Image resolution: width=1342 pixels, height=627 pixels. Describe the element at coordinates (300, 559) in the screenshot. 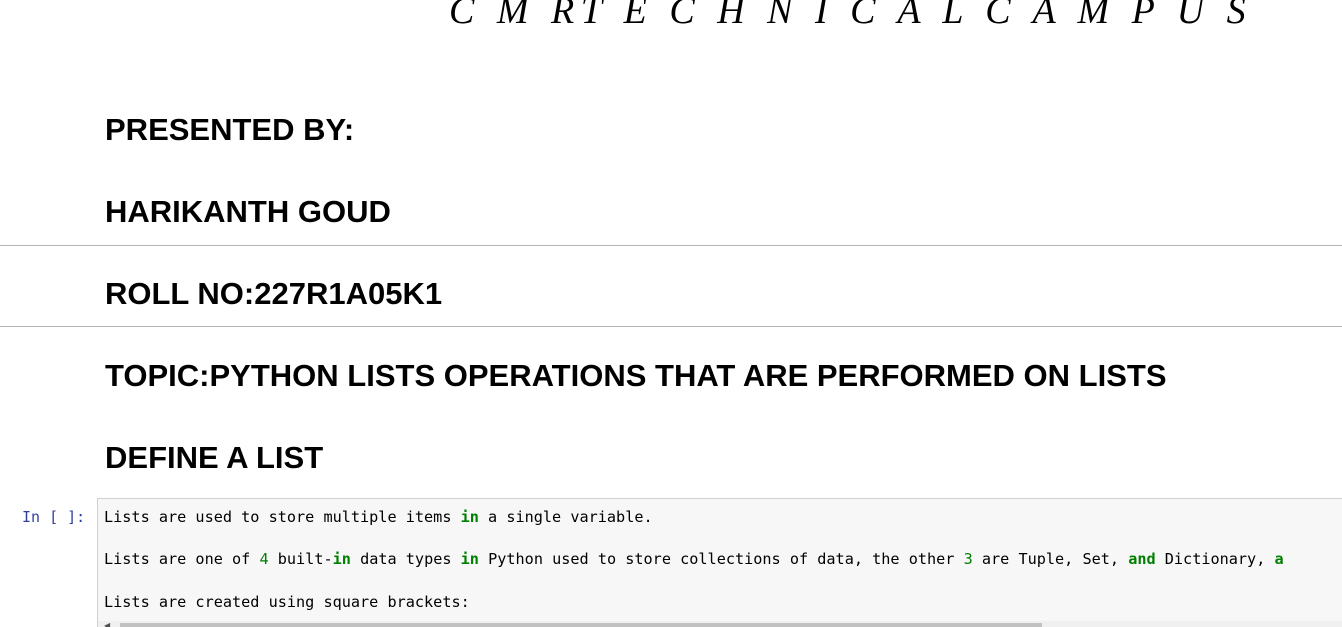

I see `code-text: built-` at that location.